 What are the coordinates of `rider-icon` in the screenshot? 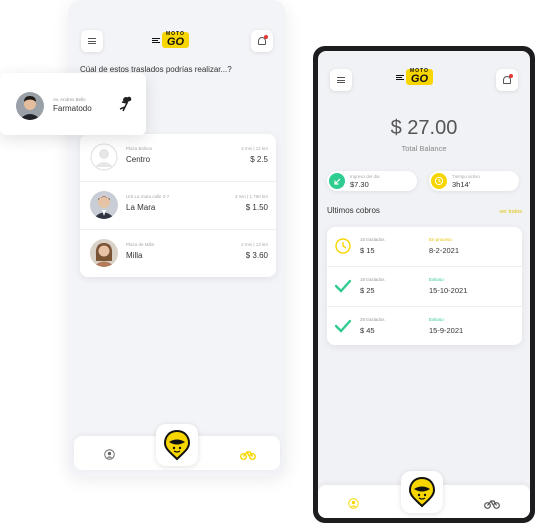 It's located at (125, 106).